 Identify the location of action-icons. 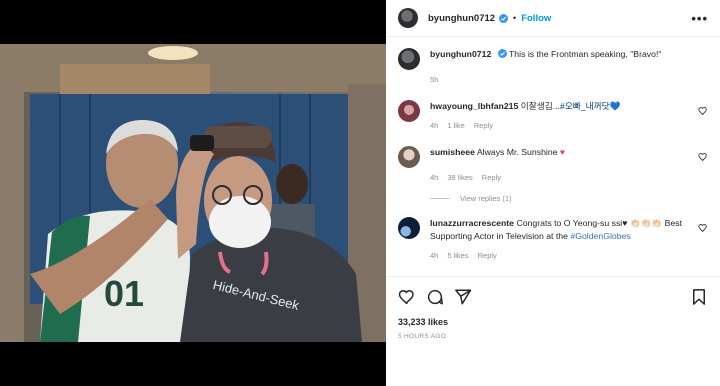
(553, 297).